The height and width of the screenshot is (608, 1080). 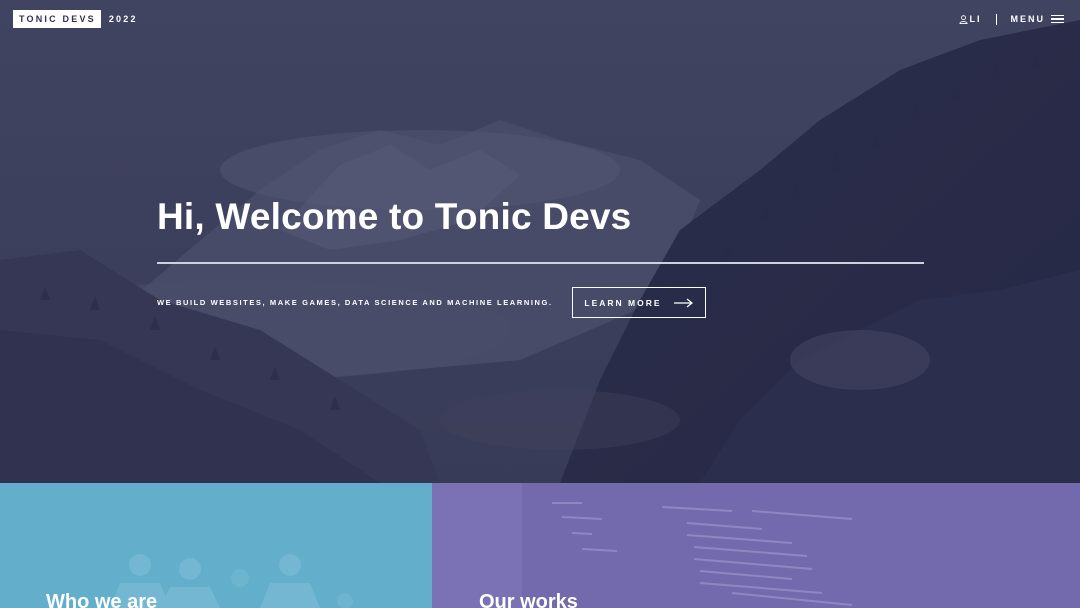 I want to click on menu-label: MENU, so click(x=1027, y=19).